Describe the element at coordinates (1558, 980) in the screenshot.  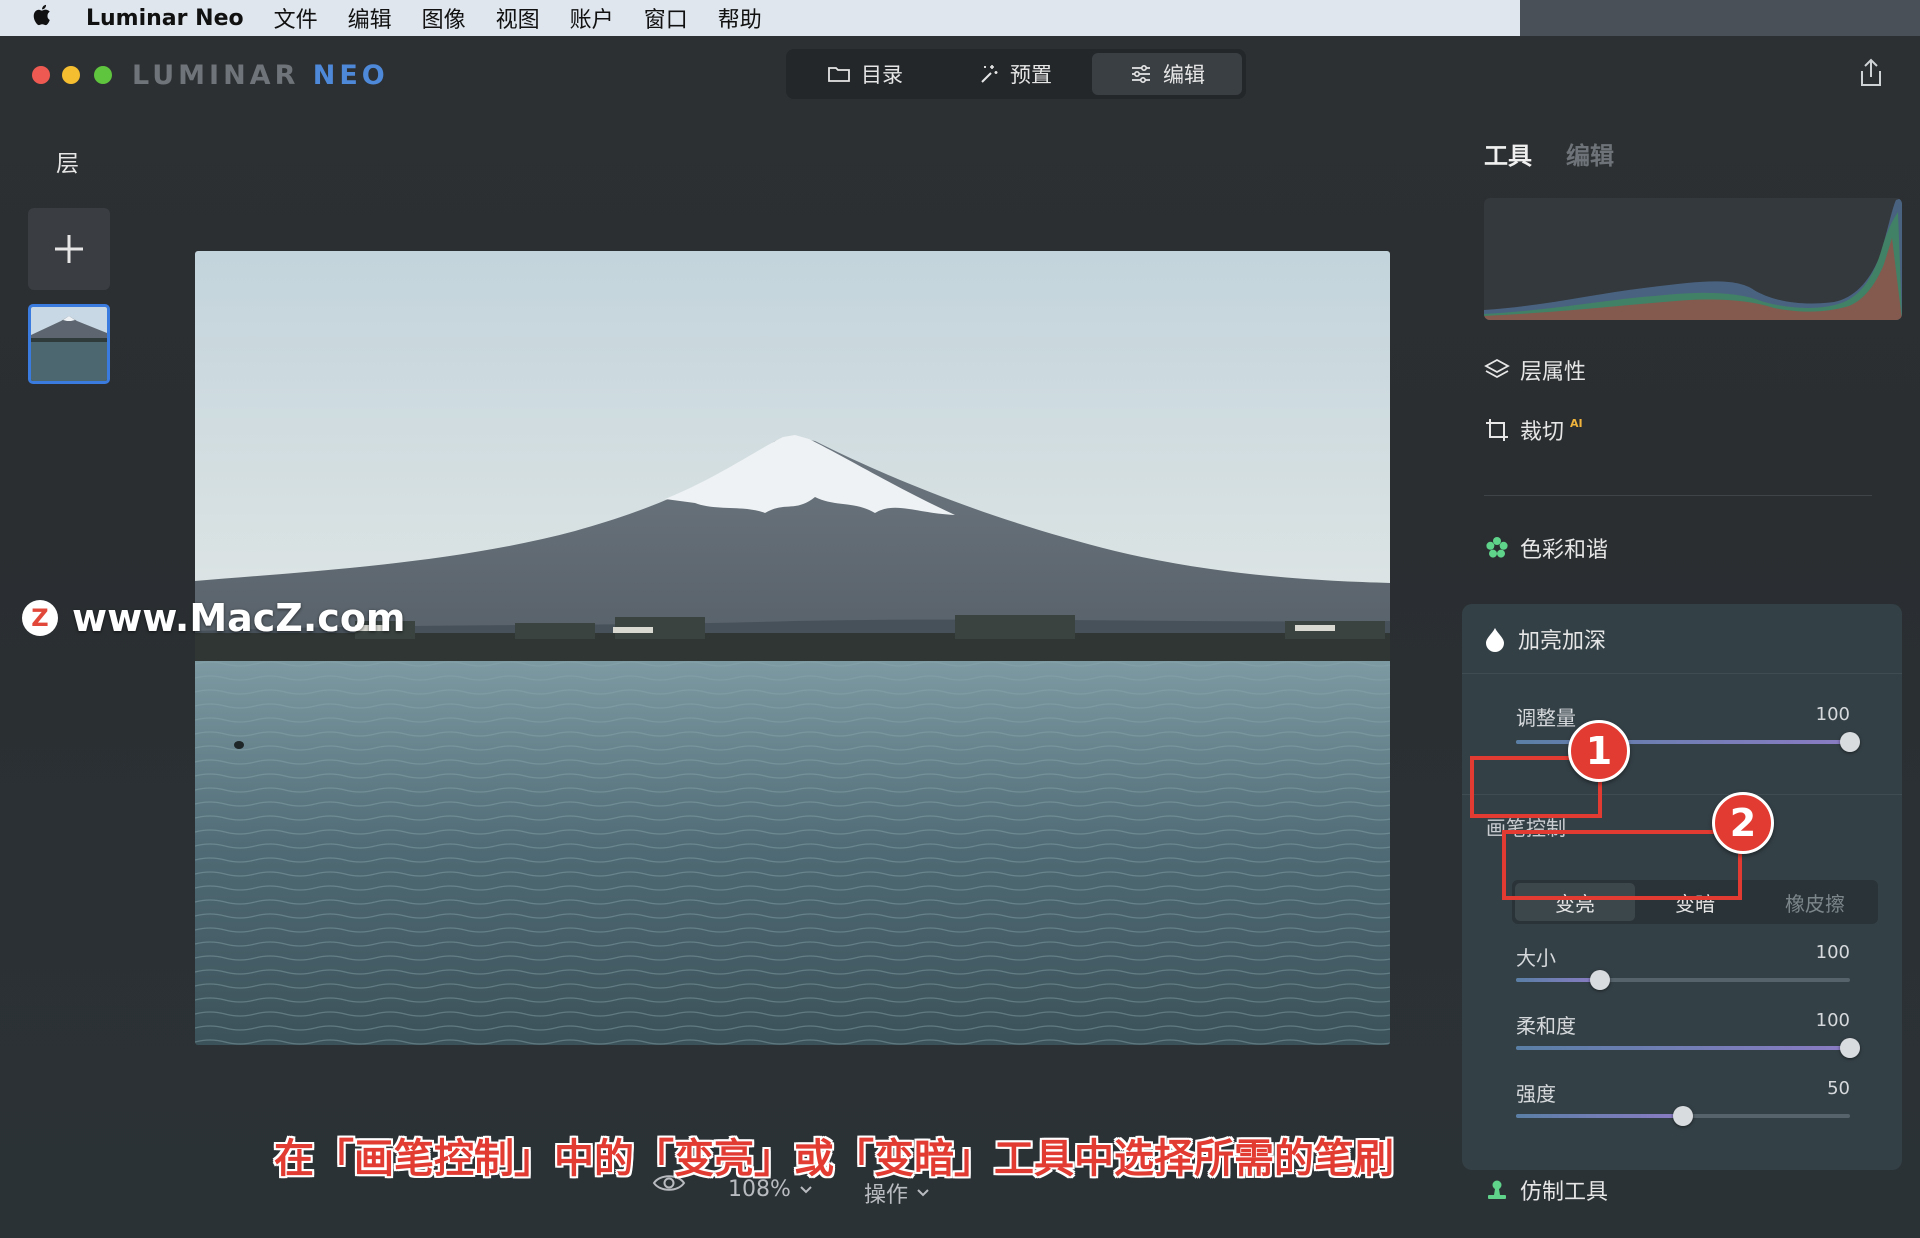
I see `size-slider-fill` at that location.